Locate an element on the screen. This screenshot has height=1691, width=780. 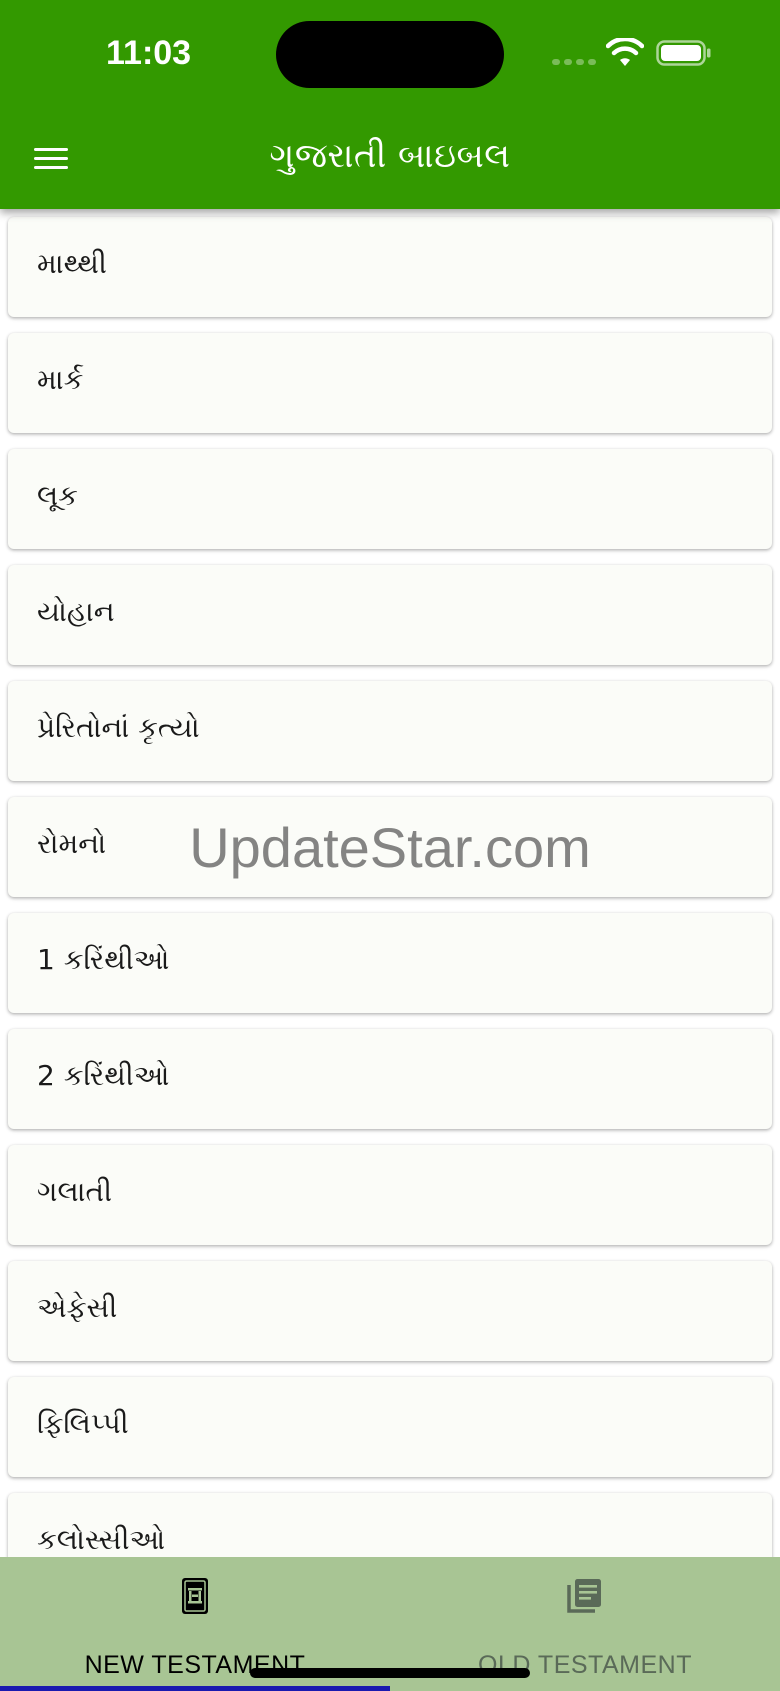
book-item: ગલાતી is located at coordinates (390, 1195).